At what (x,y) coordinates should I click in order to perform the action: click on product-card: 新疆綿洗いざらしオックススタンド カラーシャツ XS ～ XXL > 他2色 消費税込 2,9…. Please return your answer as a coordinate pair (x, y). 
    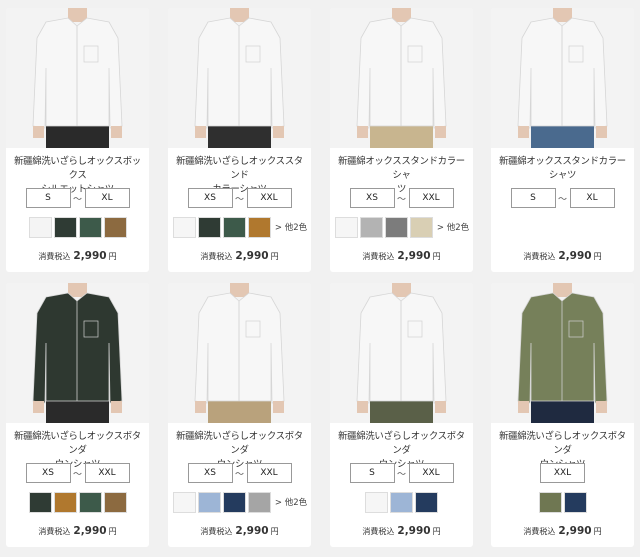
    Looking at the image, I should click on (239, 140).